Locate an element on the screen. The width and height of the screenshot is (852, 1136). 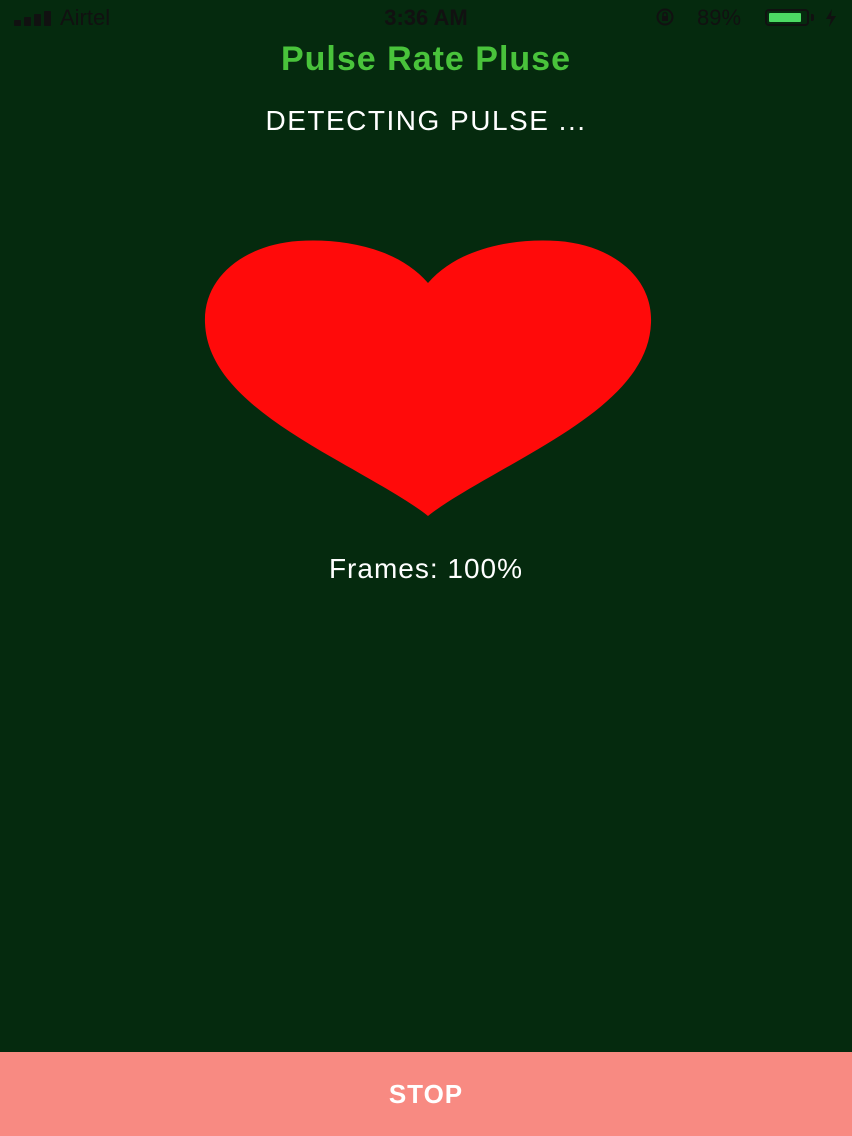
heart-icon is located at coordinates (428, 378).